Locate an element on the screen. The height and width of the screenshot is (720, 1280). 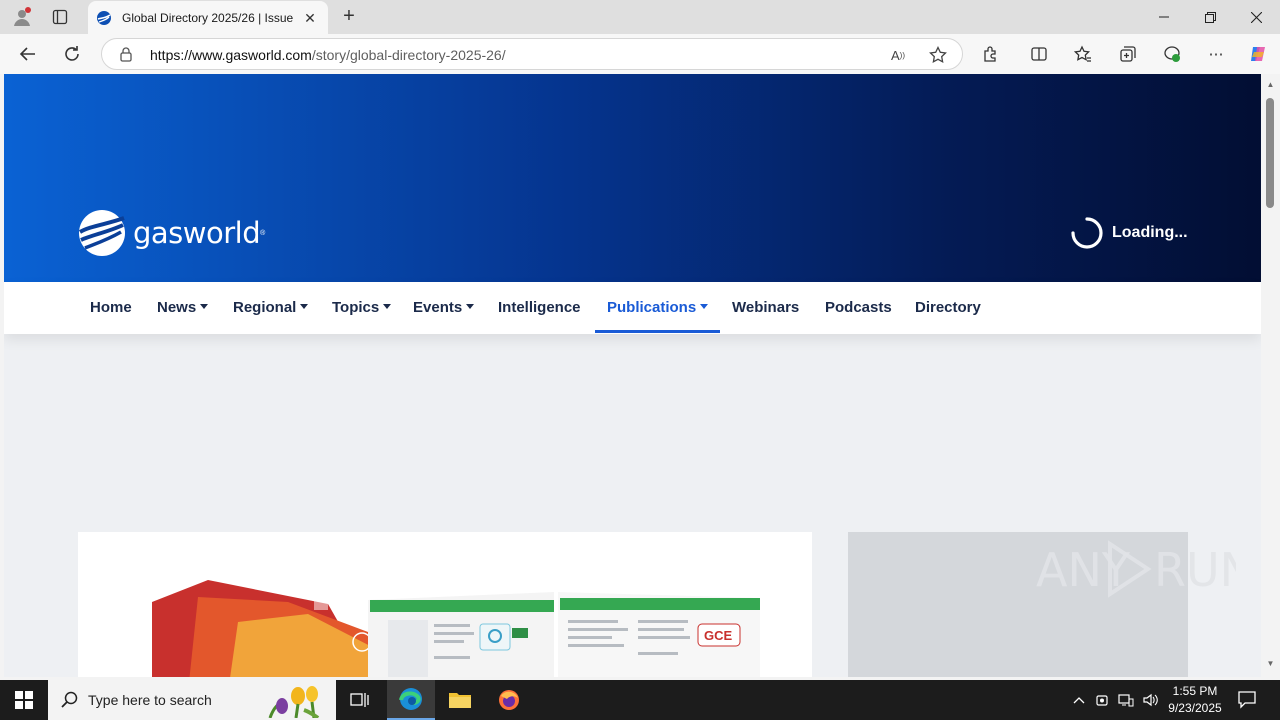
nav-home: Home is located at coordinates (111, 308).